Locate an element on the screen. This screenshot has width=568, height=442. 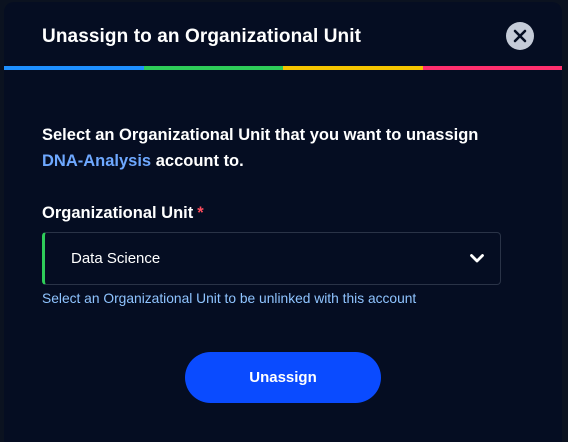
selected-value: Data Science is located at coordinates (116, 258).